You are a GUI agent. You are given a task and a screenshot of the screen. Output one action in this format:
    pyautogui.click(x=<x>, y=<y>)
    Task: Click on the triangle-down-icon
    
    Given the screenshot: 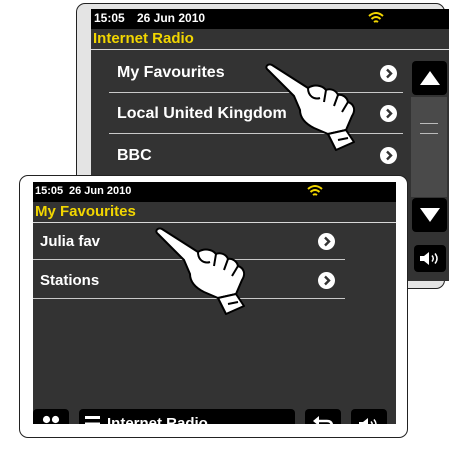 What is the action you would take?
    pyautogui.click(x=430, y=215)
    